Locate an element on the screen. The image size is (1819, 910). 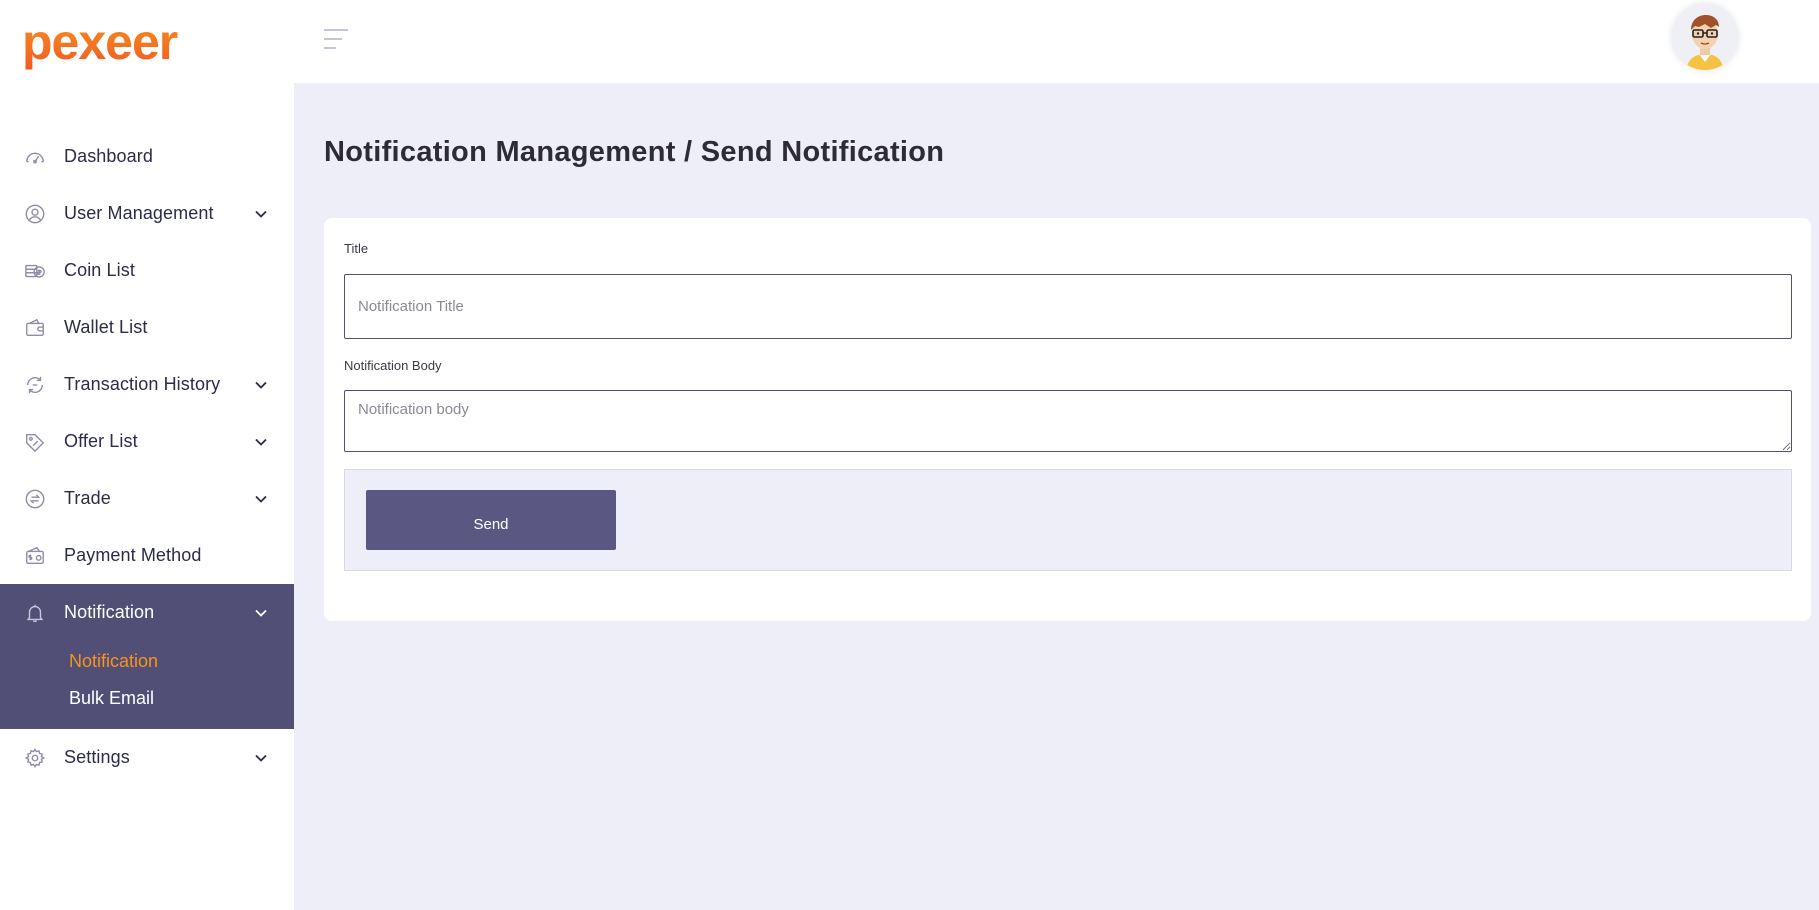
send-button: Send is located at coordinates (491, 520).